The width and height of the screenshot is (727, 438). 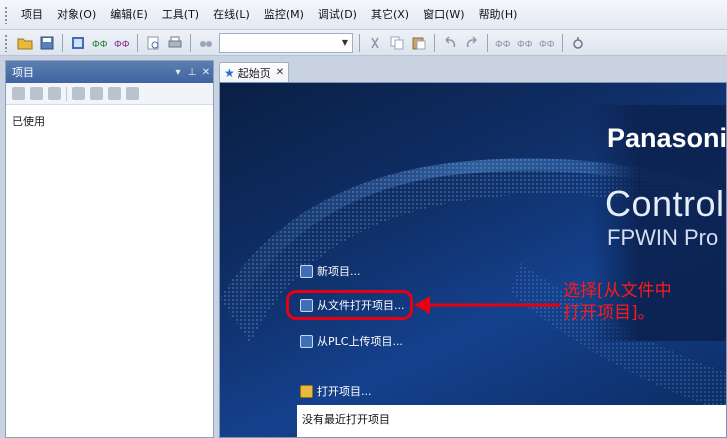 What do you see at coordinates (498, 15) in the screenshot?
I see `menu-help: 帮助(H)` at bounding box center [498, 15].